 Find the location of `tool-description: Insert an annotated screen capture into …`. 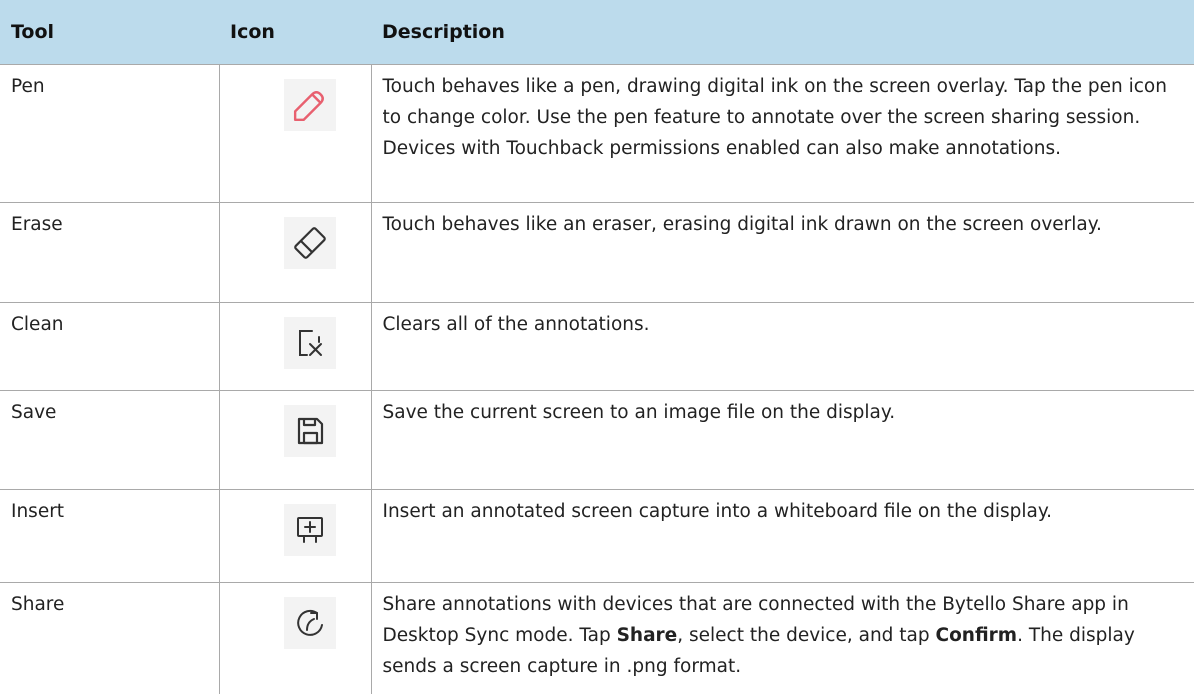

tool-description: Insert an annotated screen capture into … is located at coordinates (782, 536).